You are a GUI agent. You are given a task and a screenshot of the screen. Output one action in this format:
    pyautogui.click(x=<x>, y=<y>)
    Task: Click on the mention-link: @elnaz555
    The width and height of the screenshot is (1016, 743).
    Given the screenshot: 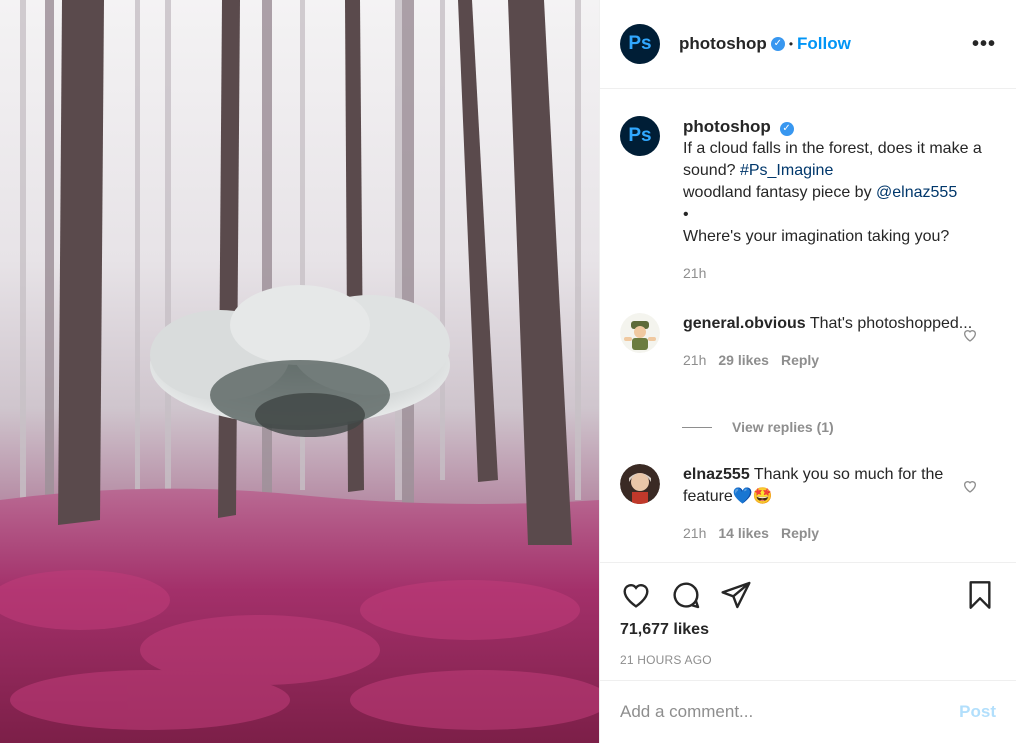 What is the action you would take?
    pyautogui.click(x=916, y=192)
    